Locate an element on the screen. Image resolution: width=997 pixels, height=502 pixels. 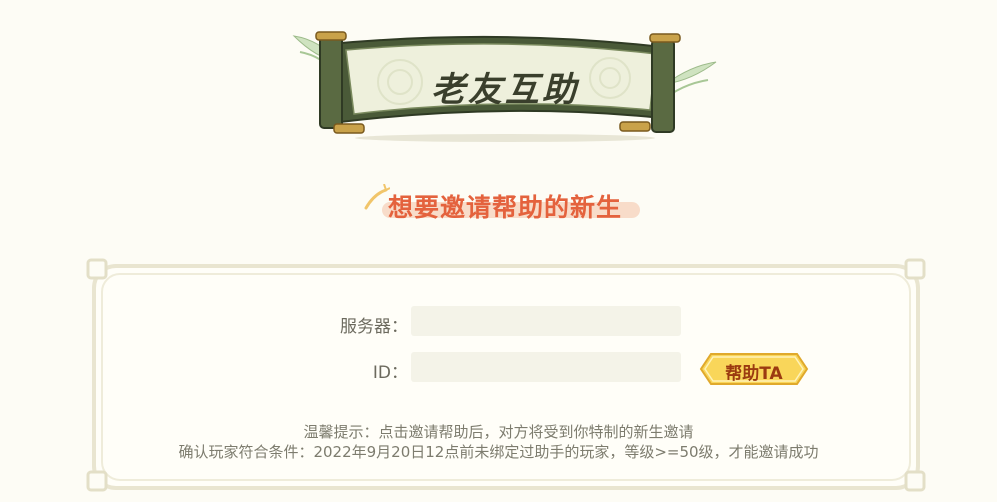
id-input is located at coordinates (546, 367).